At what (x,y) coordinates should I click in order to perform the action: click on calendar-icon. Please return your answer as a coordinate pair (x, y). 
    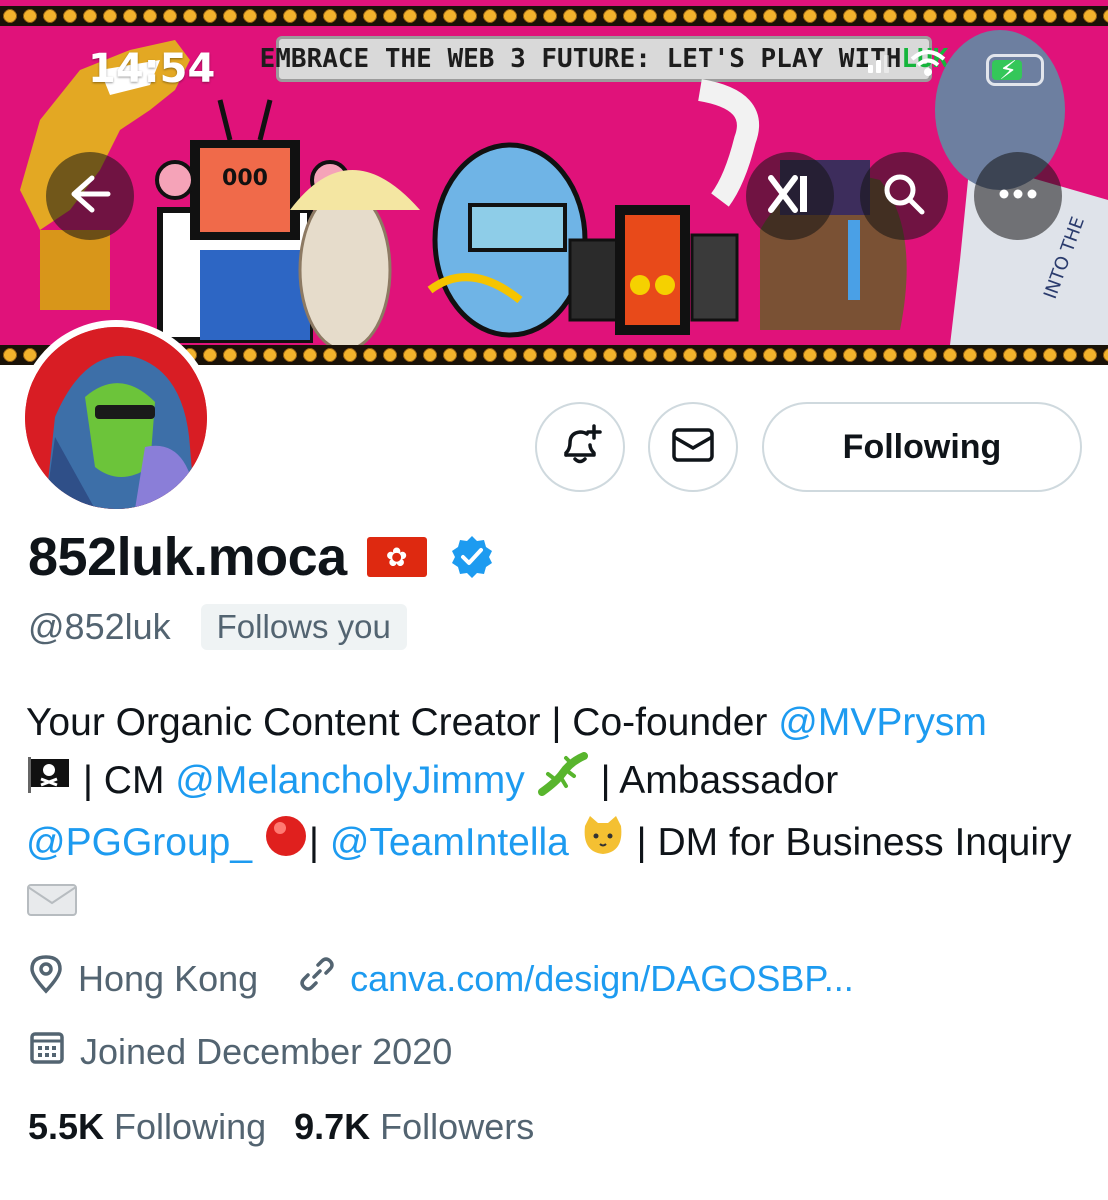
    Looking at the image, I should click on (54, 1051).